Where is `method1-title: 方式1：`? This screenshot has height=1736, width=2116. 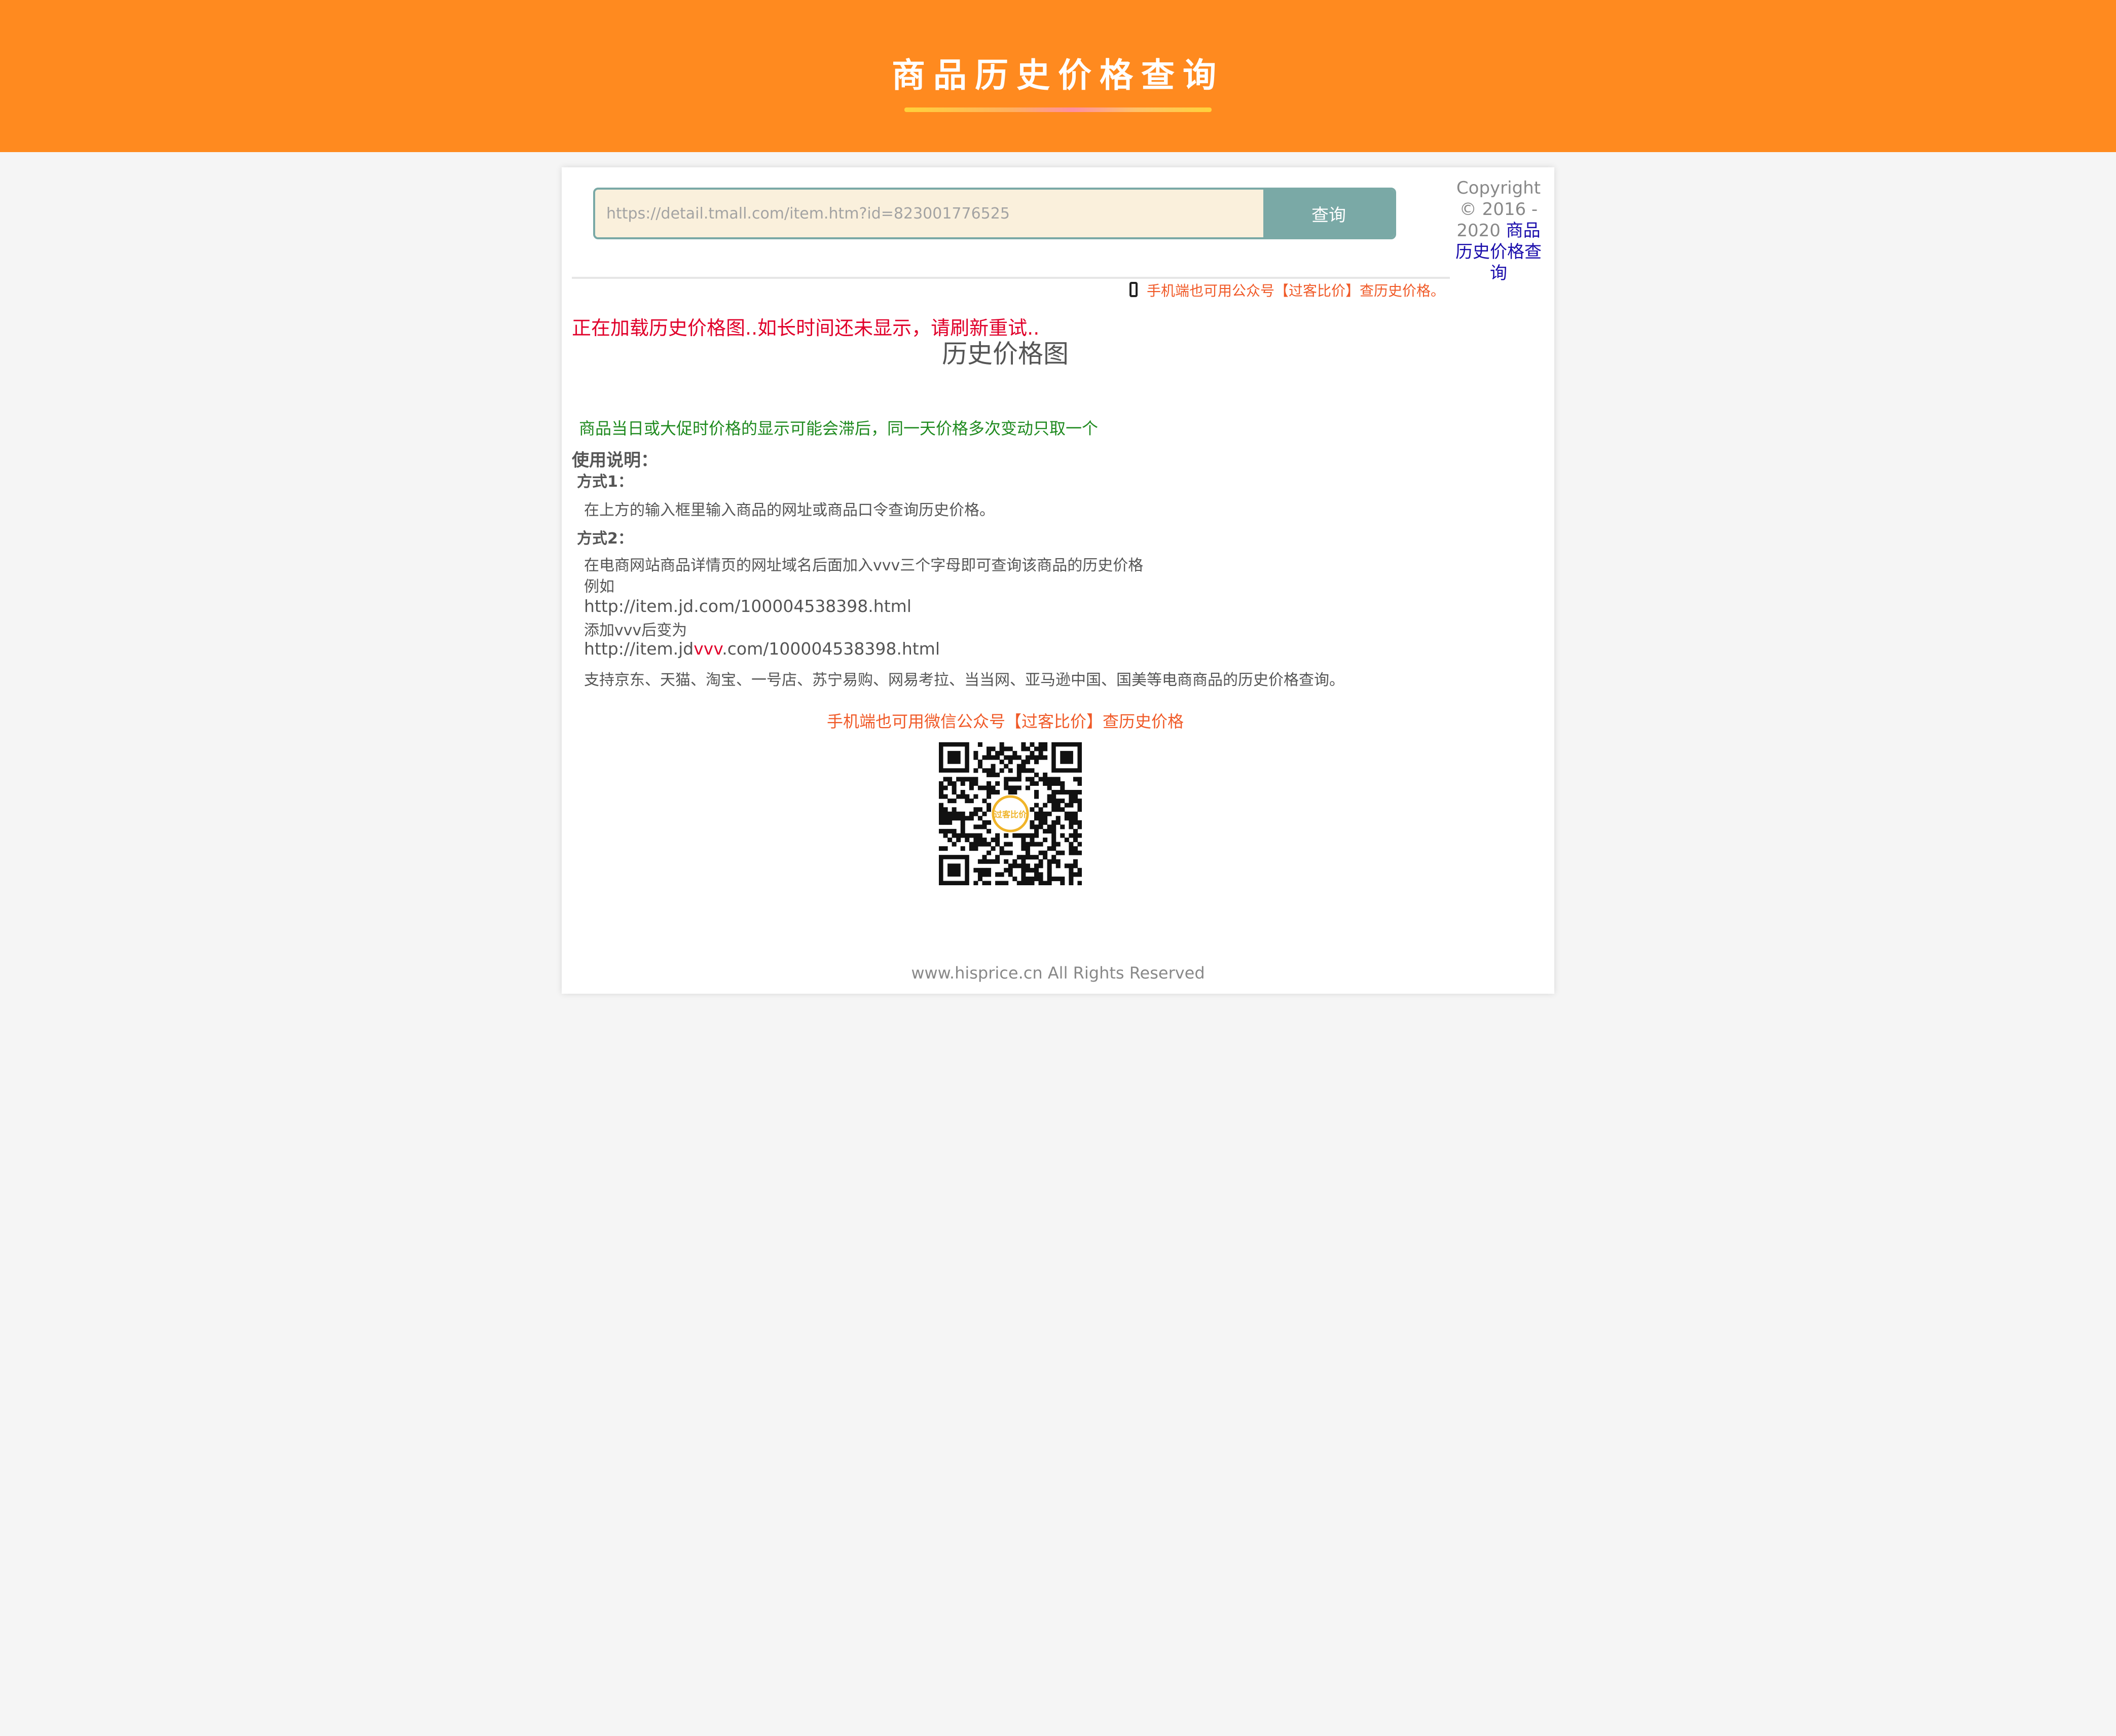 method1-title: 方式1： is located at coordinates (605, 482).